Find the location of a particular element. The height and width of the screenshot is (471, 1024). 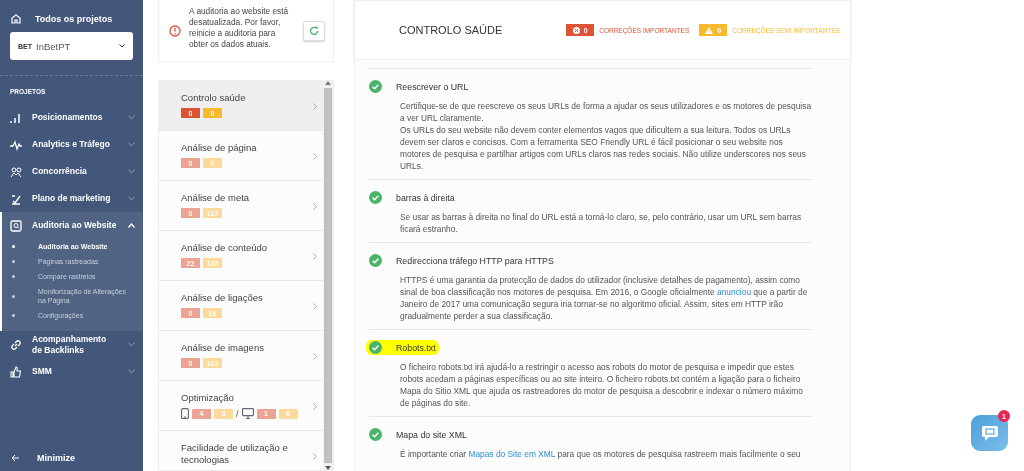

scrollbar is located at coordinates (328, 275).